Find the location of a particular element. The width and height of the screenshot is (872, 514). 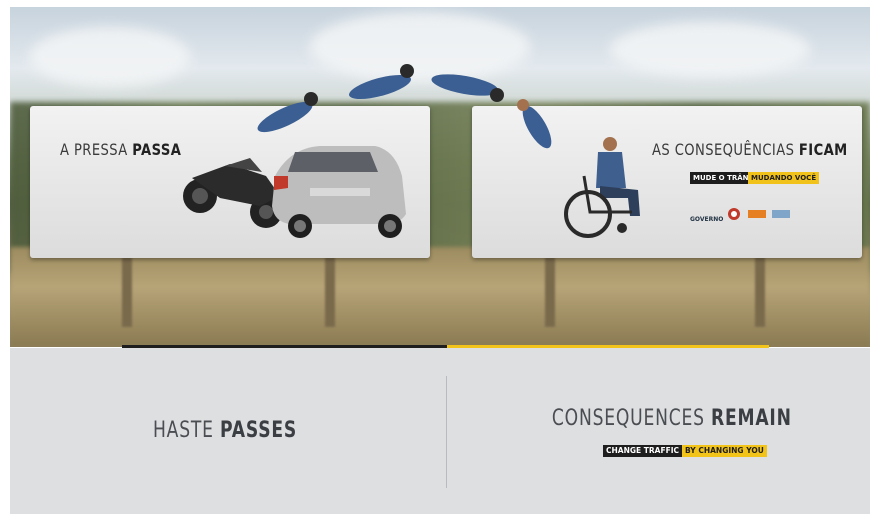

slogan-by-changing-you: BY CHANGING YOU is located at coordinates (724, 451).